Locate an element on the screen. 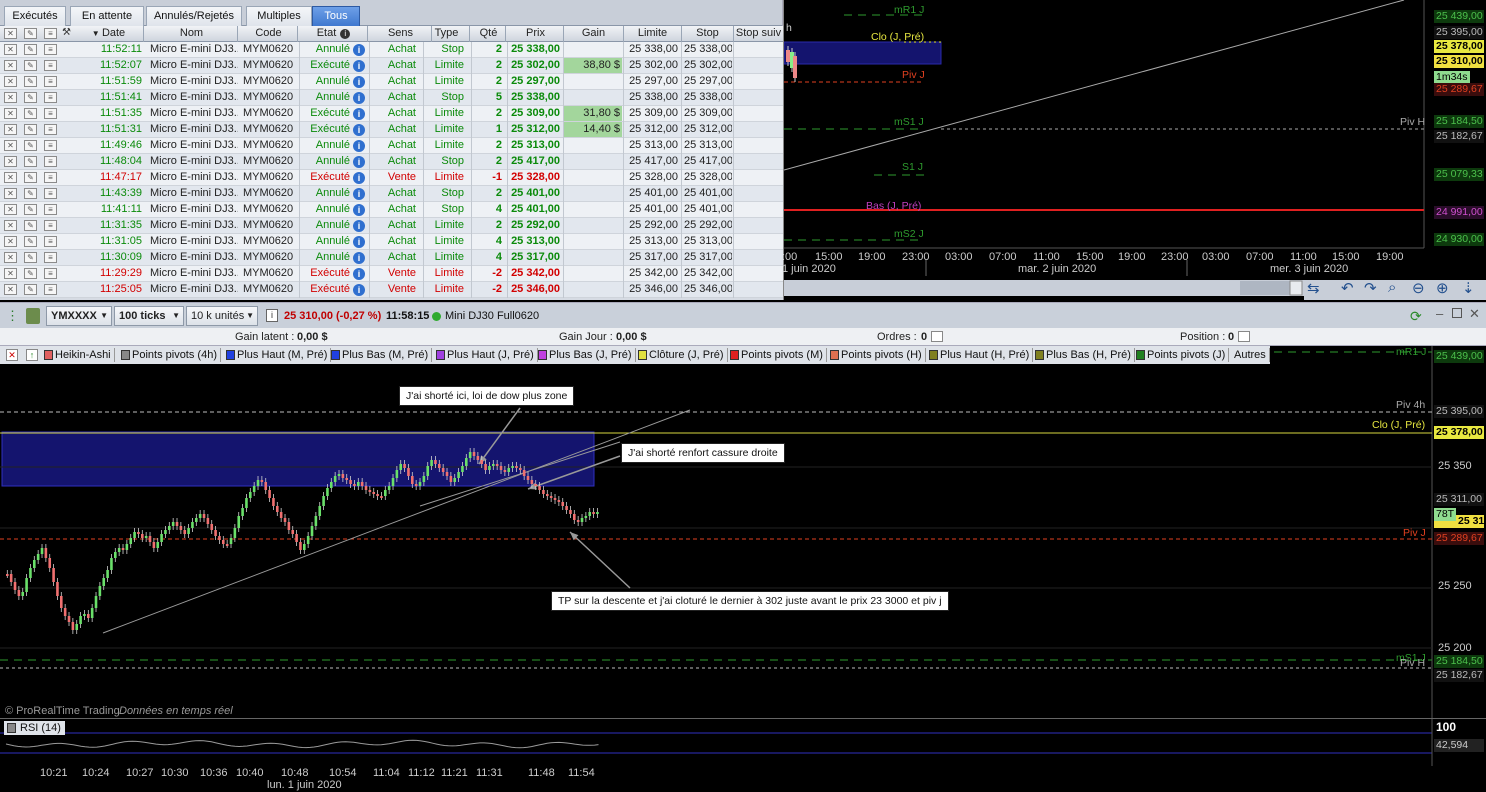 The image size is (1486, 792). list-icon: ≡ is located at coordinates (50, 33).